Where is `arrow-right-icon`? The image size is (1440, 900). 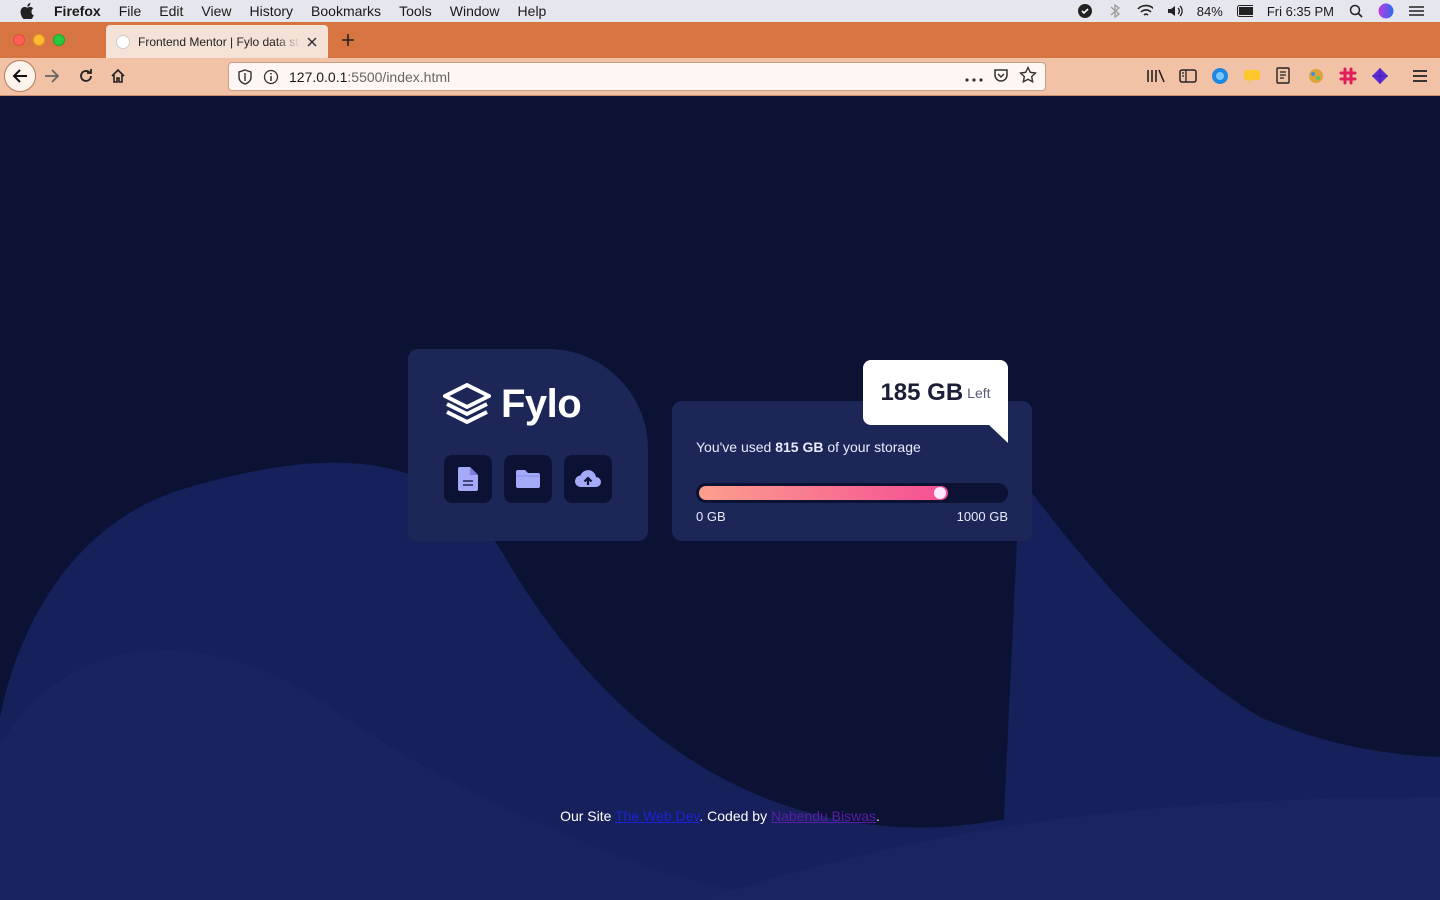
arrow-right-icon is located at coordinates (52, 76).